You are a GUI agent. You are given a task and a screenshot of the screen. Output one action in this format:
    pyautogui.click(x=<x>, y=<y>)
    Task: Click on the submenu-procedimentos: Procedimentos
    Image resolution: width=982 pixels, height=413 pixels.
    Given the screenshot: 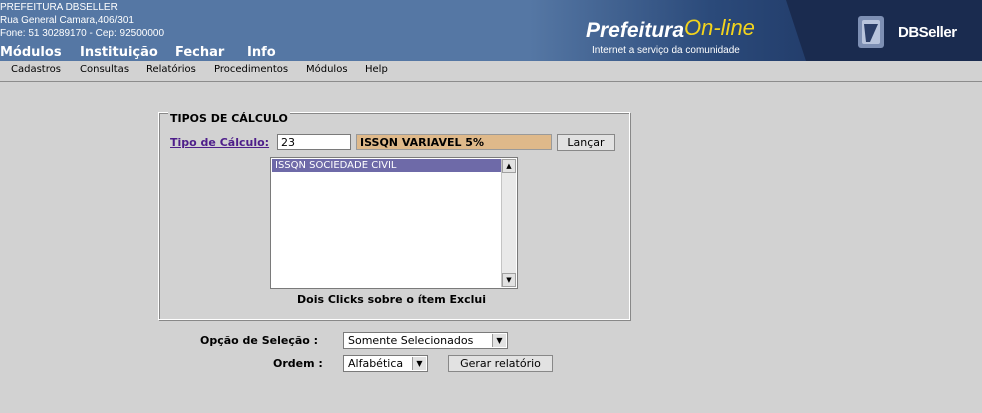 What is the action you would take?
    pyautogui.click(x=251, y=69)
    